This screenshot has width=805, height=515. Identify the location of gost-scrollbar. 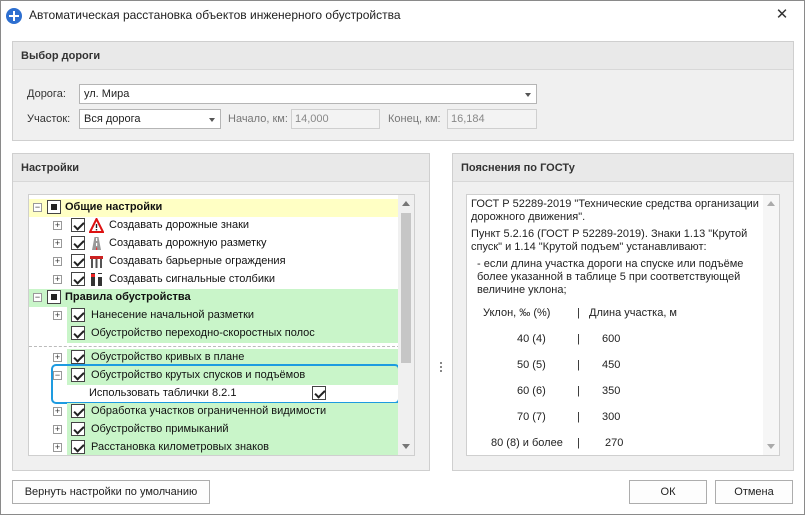
(771, 325).